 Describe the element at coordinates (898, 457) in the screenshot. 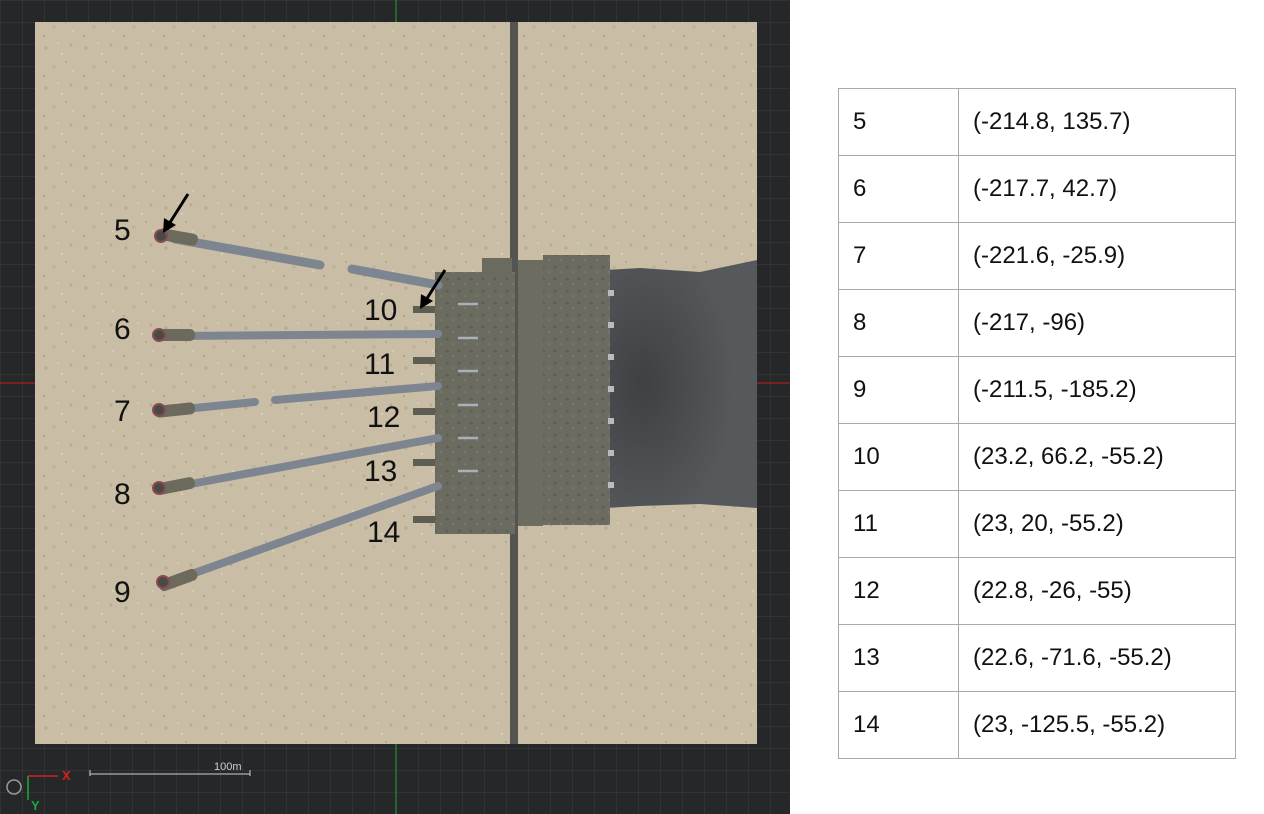

I see `point-id-cell: 10` at that location.